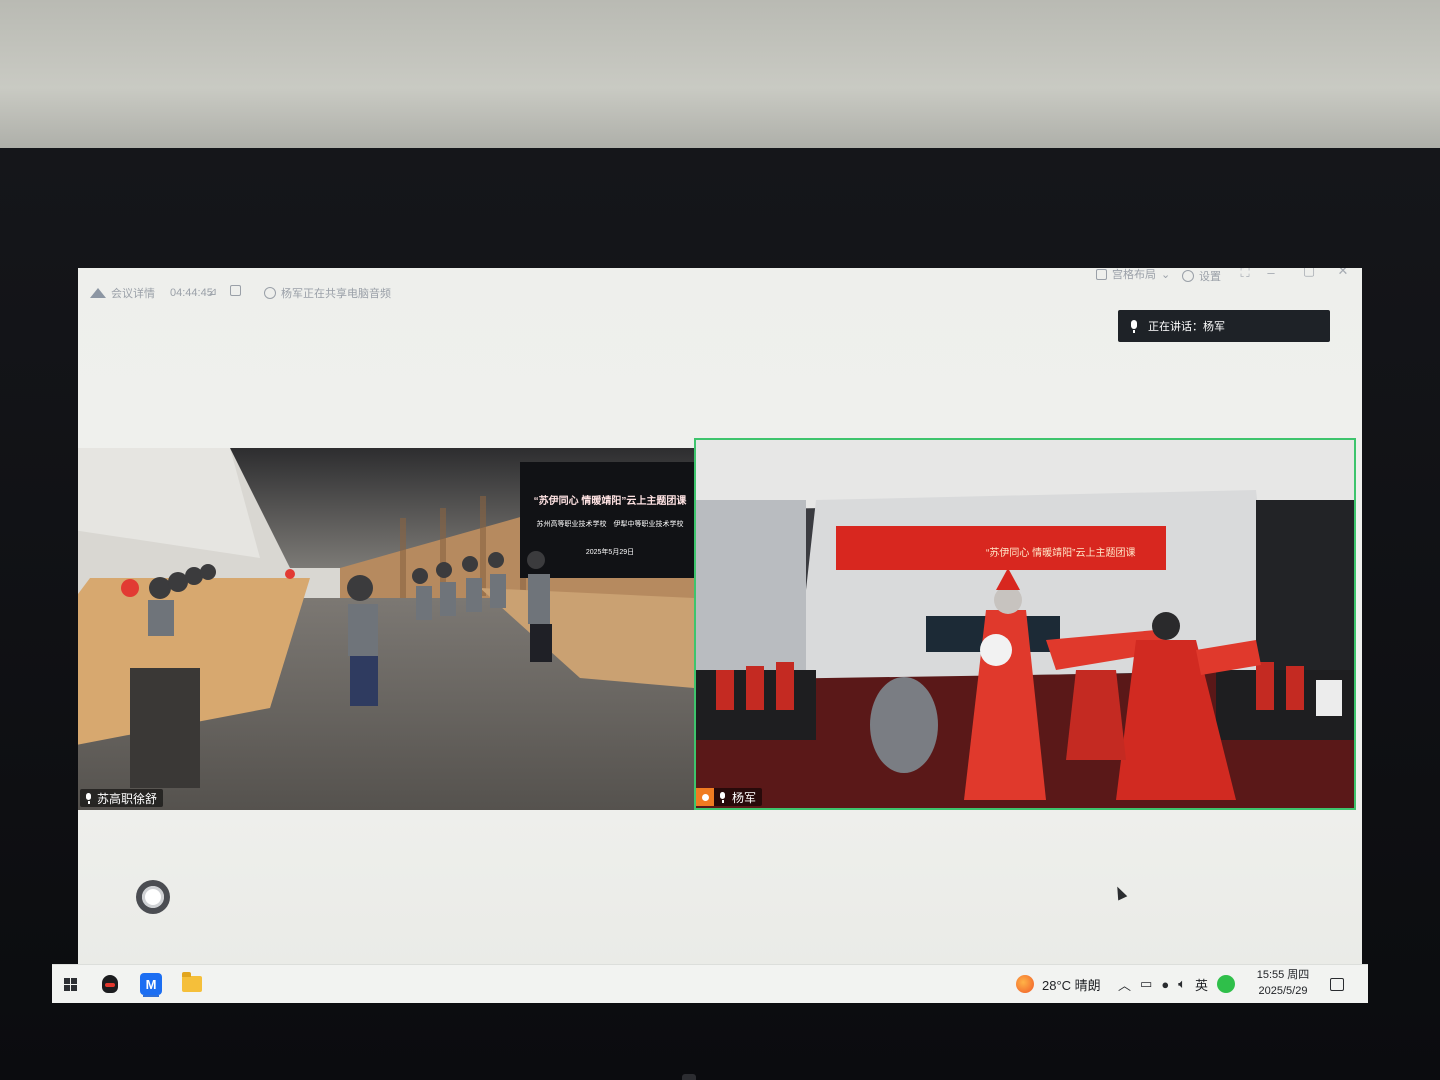 The width and height of the screenshot is (1440, 1080). Describe the element at coordinates (336, 294) in the screenshot. I see `share-notice-text: 杨军正在共享电脑音频` at that location.